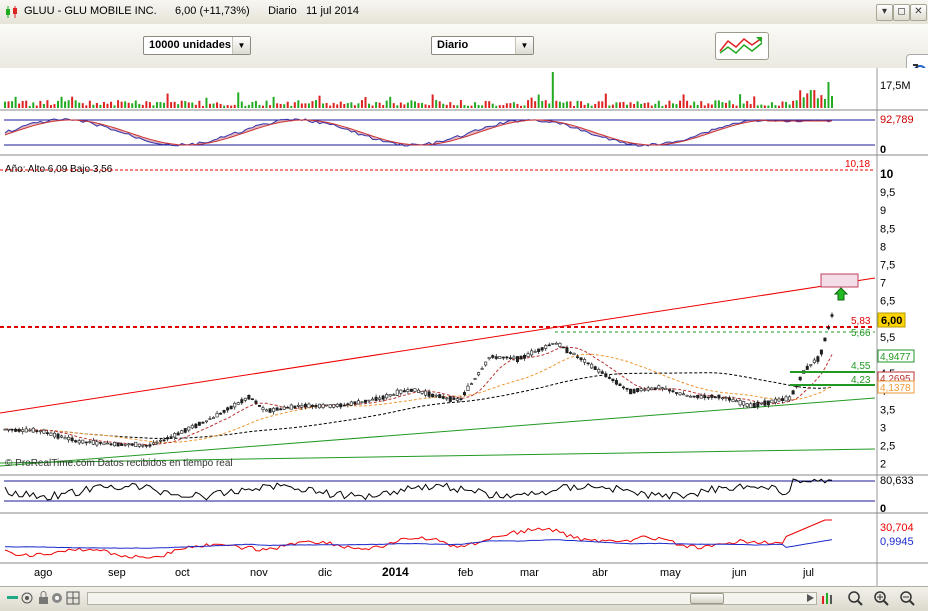  Describe the element at coordinates (884, 12) in the screenshot. I see `minimize-button: ▾` at that location.